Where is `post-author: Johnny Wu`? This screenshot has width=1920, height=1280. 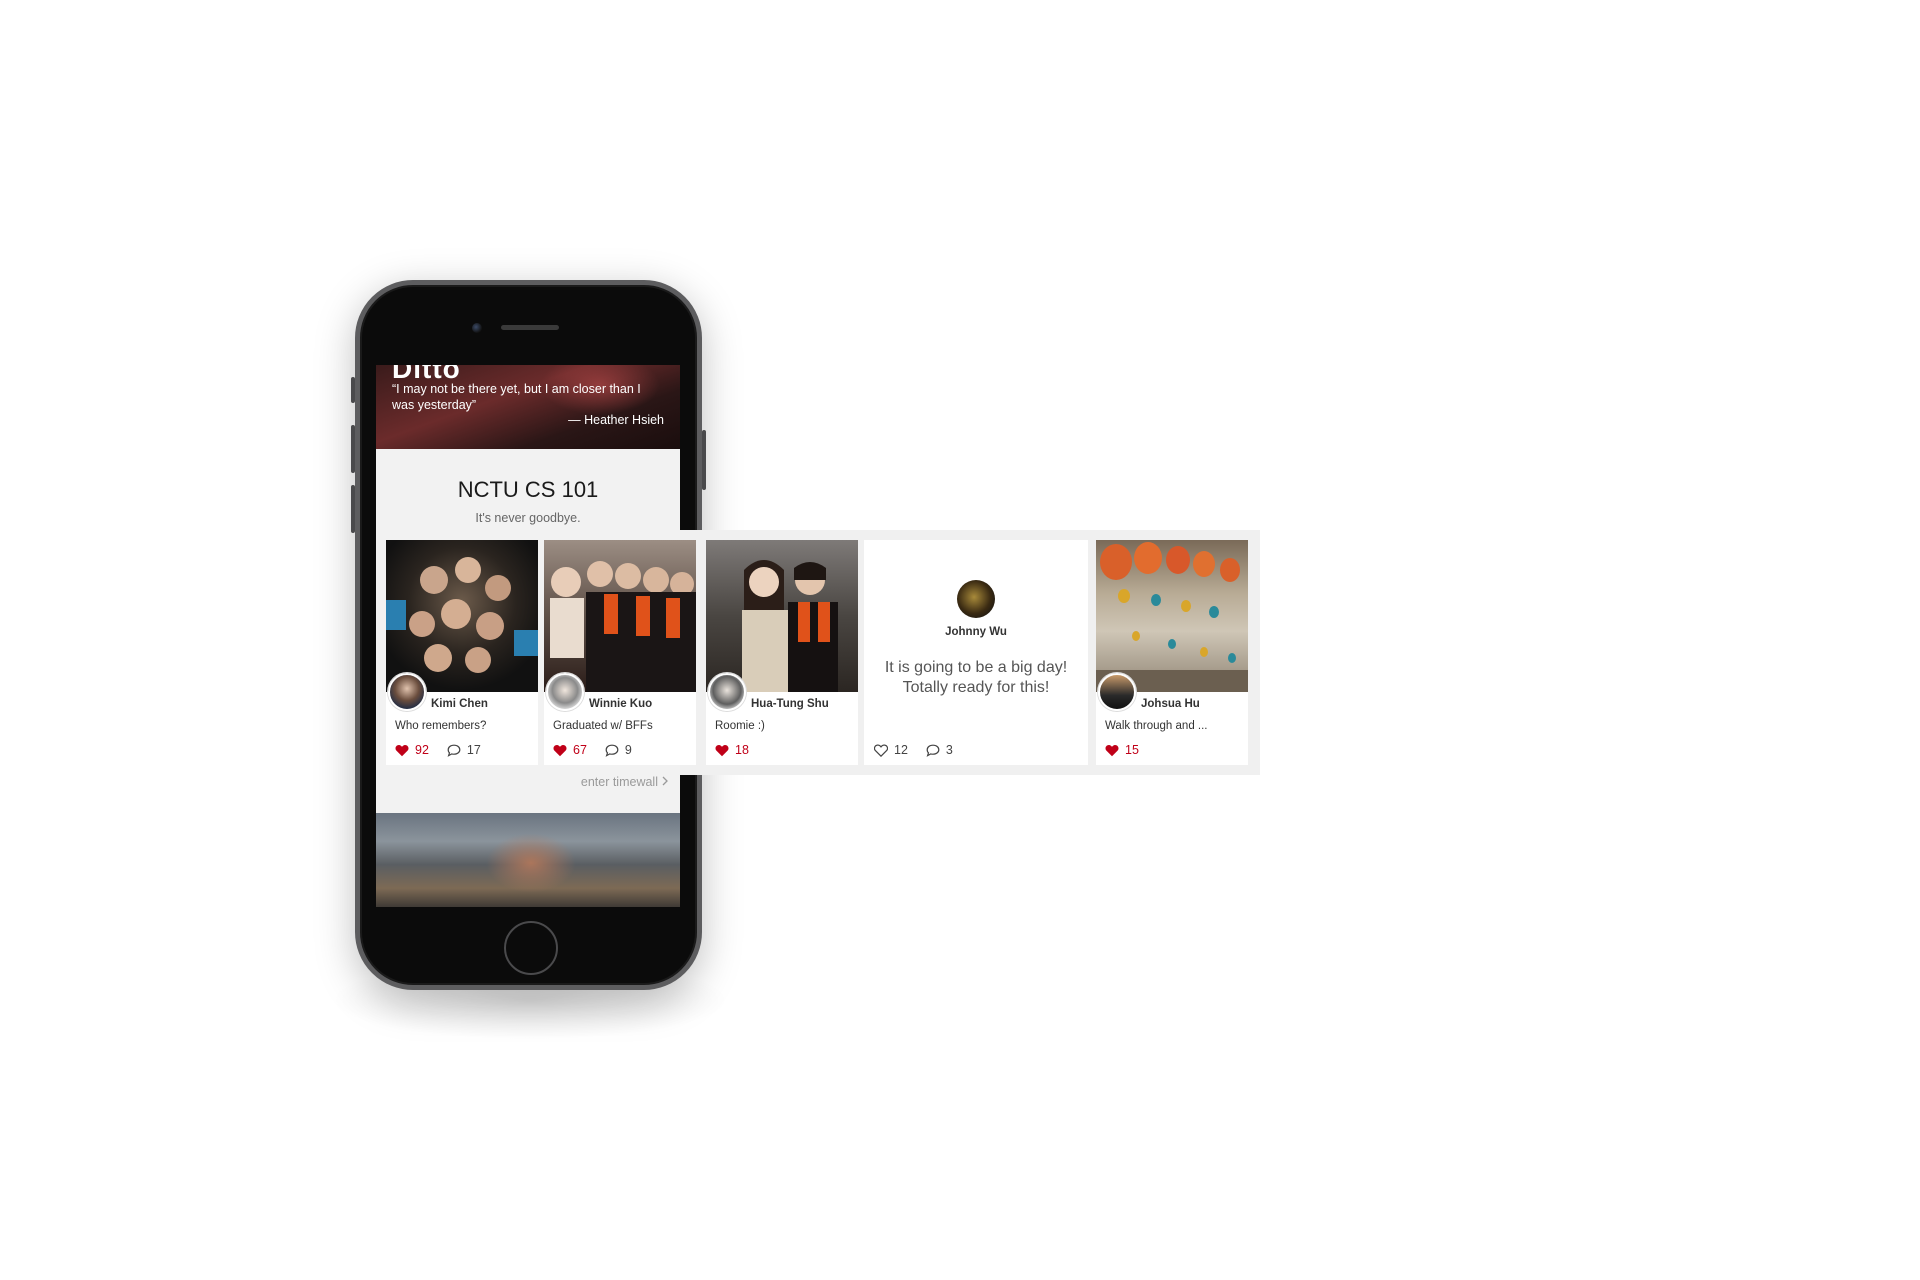 post-author: Johnny Wu is located at coordinates (976, 632).